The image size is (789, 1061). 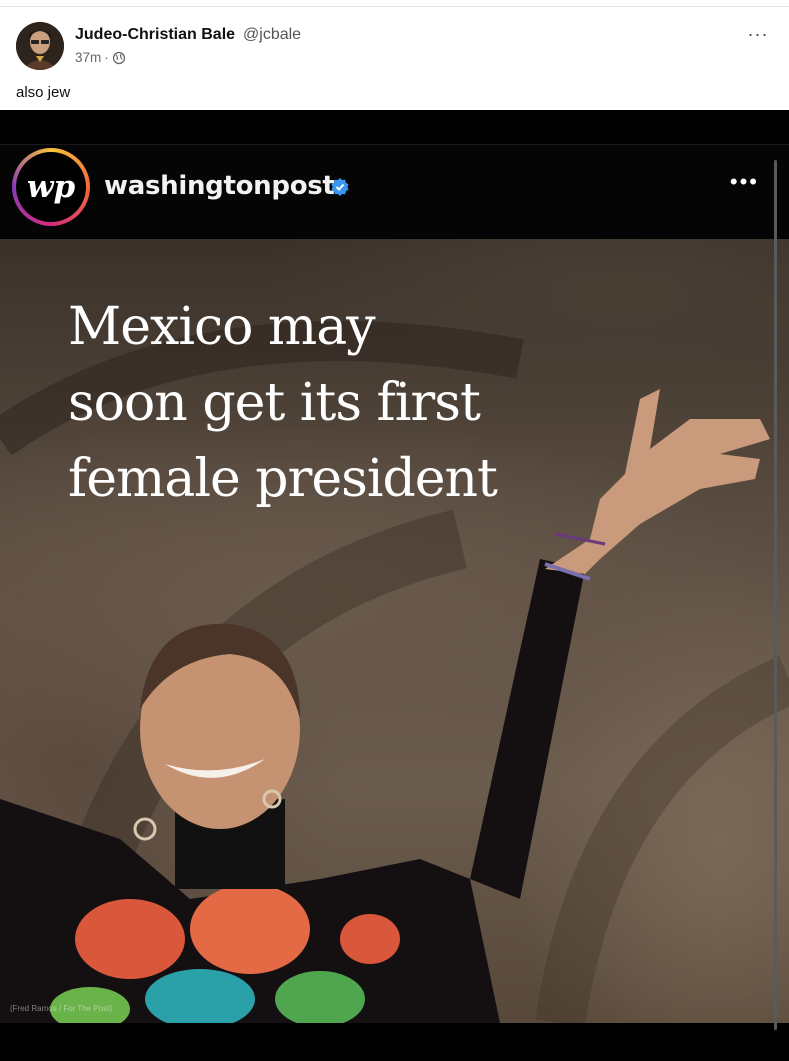 What do you see at coordinates (222, 327) in the screenshot?
I see `headline-line: Mexico may` at bounding box center [222, 327].